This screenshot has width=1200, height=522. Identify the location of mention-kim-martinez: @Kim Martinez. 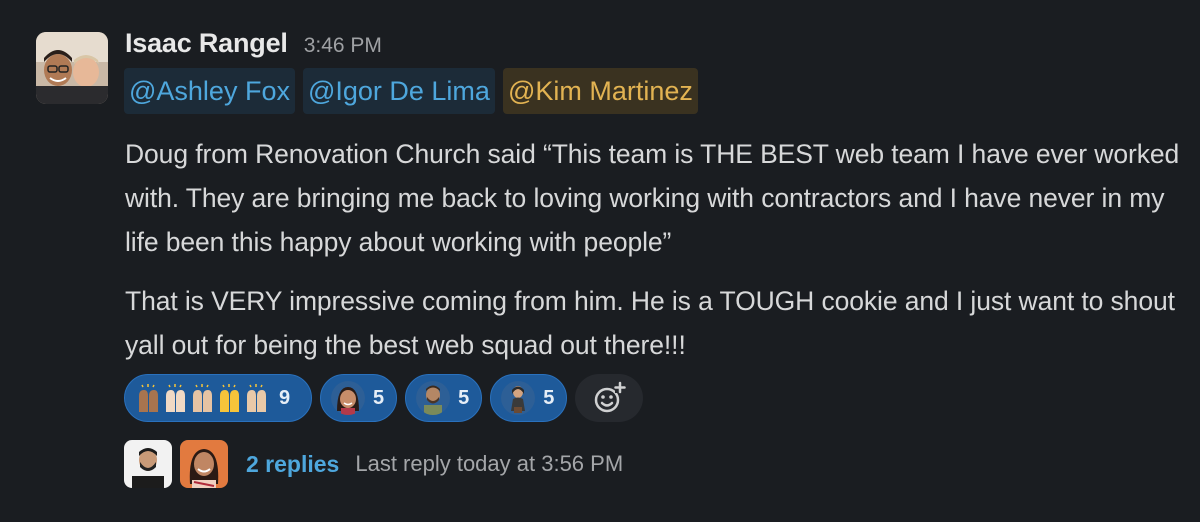
(600, 91).